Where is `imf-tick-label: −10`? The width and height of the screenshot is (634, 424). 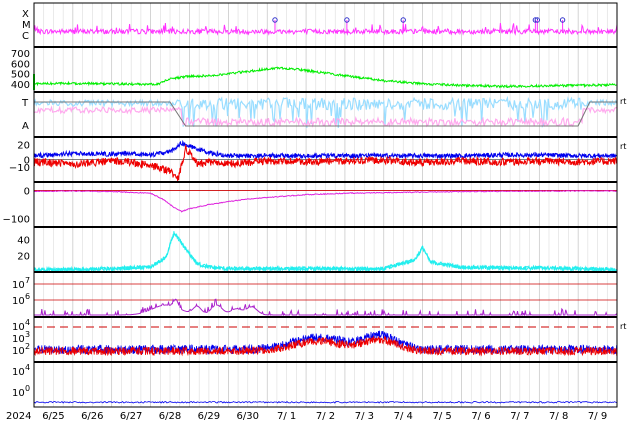 imf-tick-label: −10 is located at coordinates (19, 168).